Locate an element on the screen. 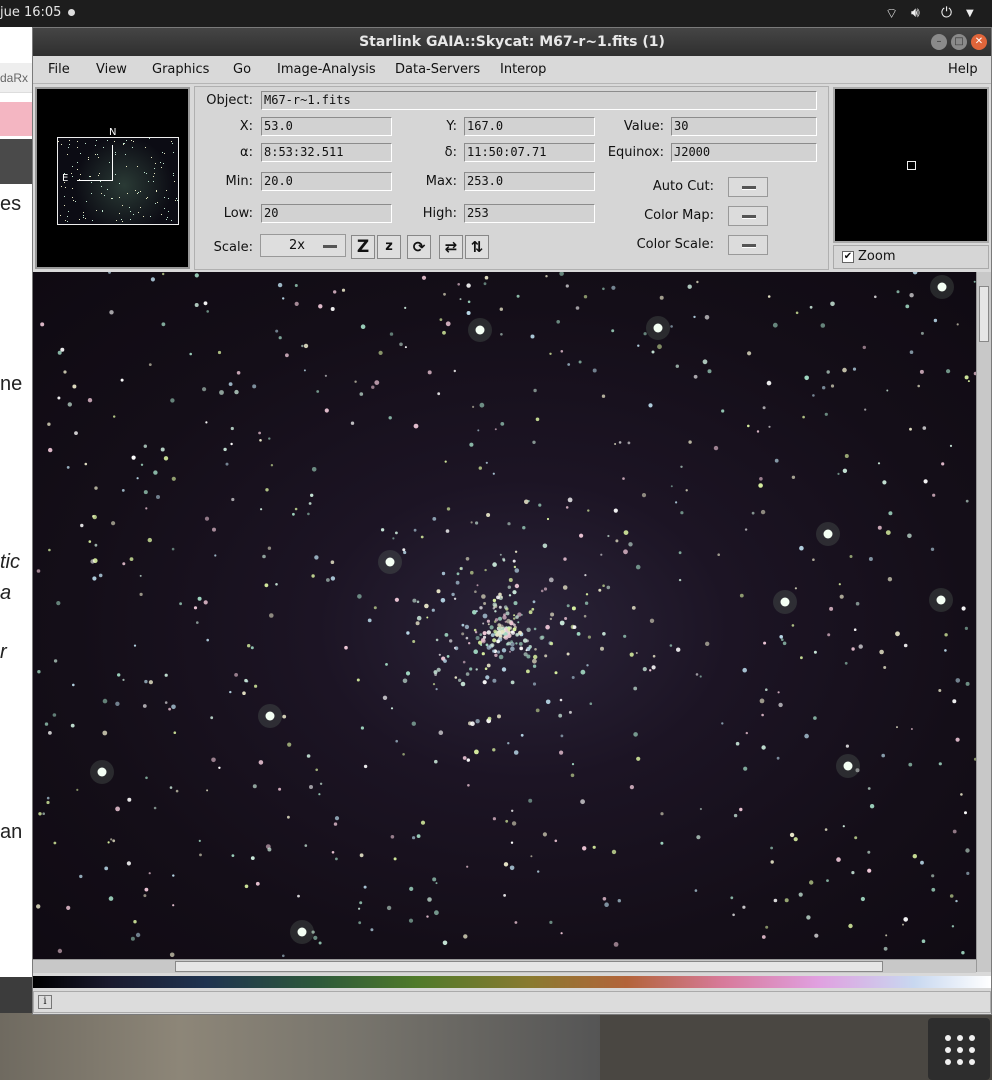 The width and height of the screenshot is (992, 1080). ra-field: 8:53:32.511 is located at coordinates (326, 152).